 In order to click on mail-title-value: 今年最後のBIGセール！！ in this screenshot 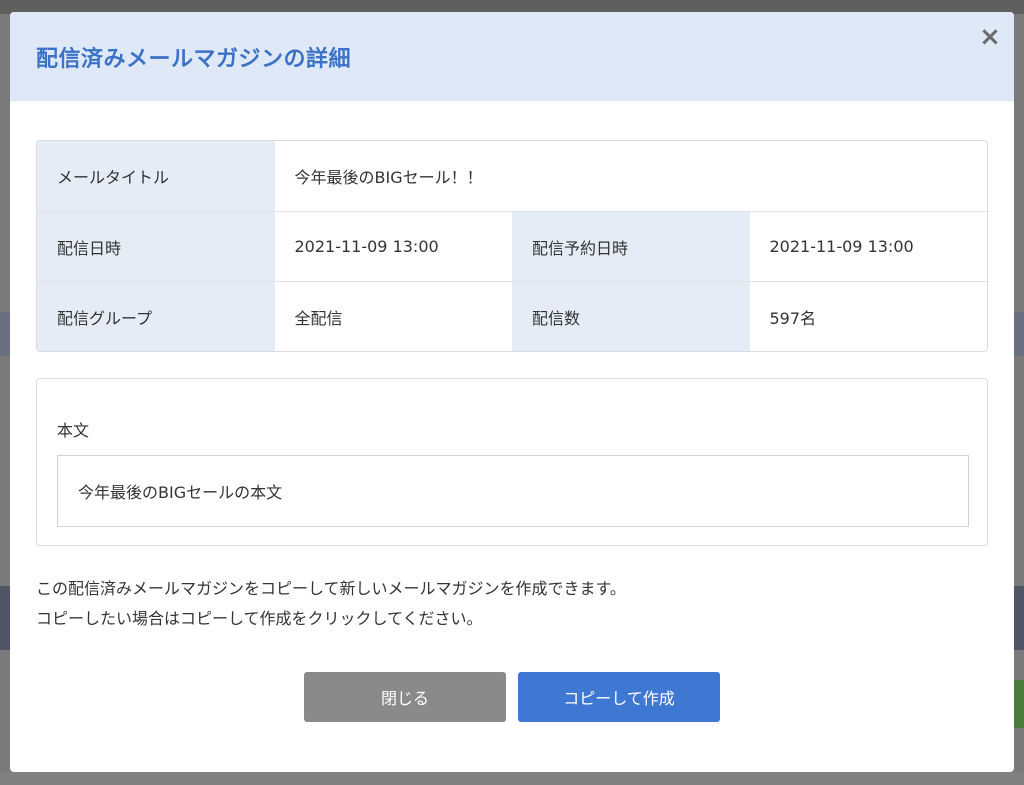, I will do `click(630, 176)`.